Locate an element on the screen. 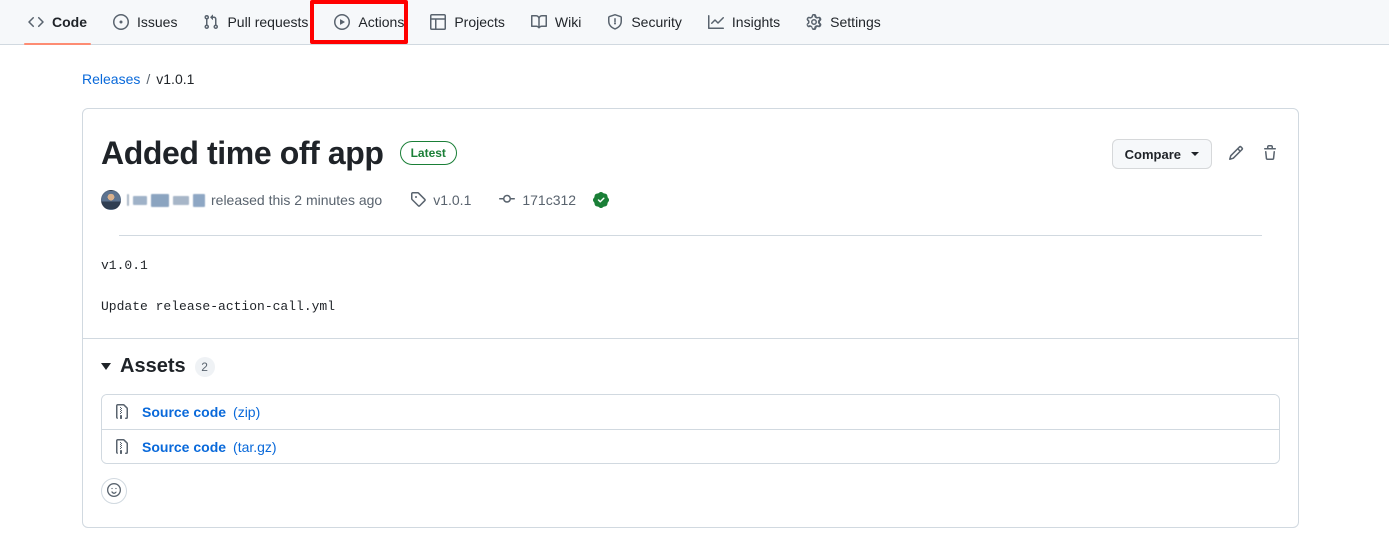 The image size is (1389, 552). nav-tab-actions: Actions is located at coordinates (369, 22).